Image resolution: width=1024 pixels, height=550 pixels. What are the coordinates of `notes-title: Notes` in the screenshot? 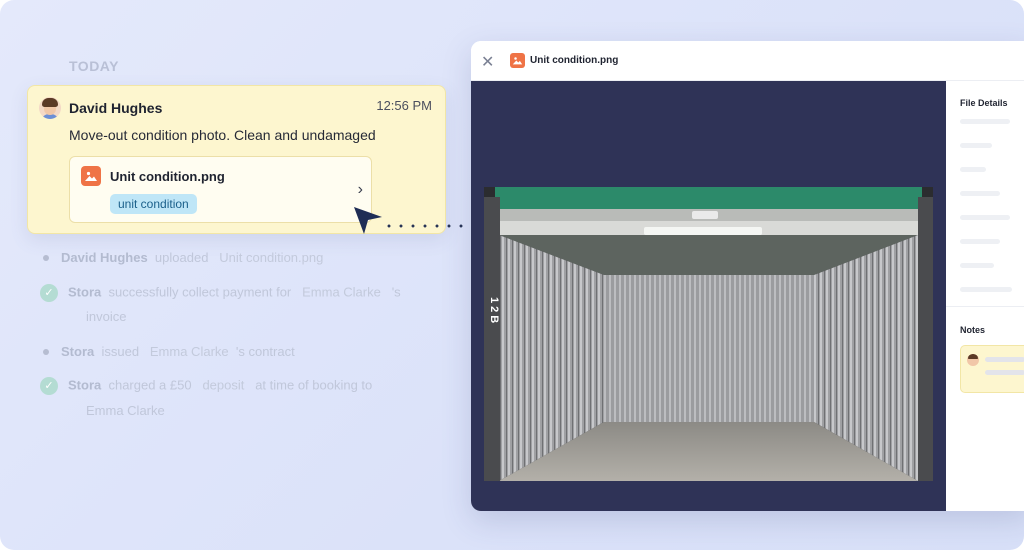 It's located at (973, 330).